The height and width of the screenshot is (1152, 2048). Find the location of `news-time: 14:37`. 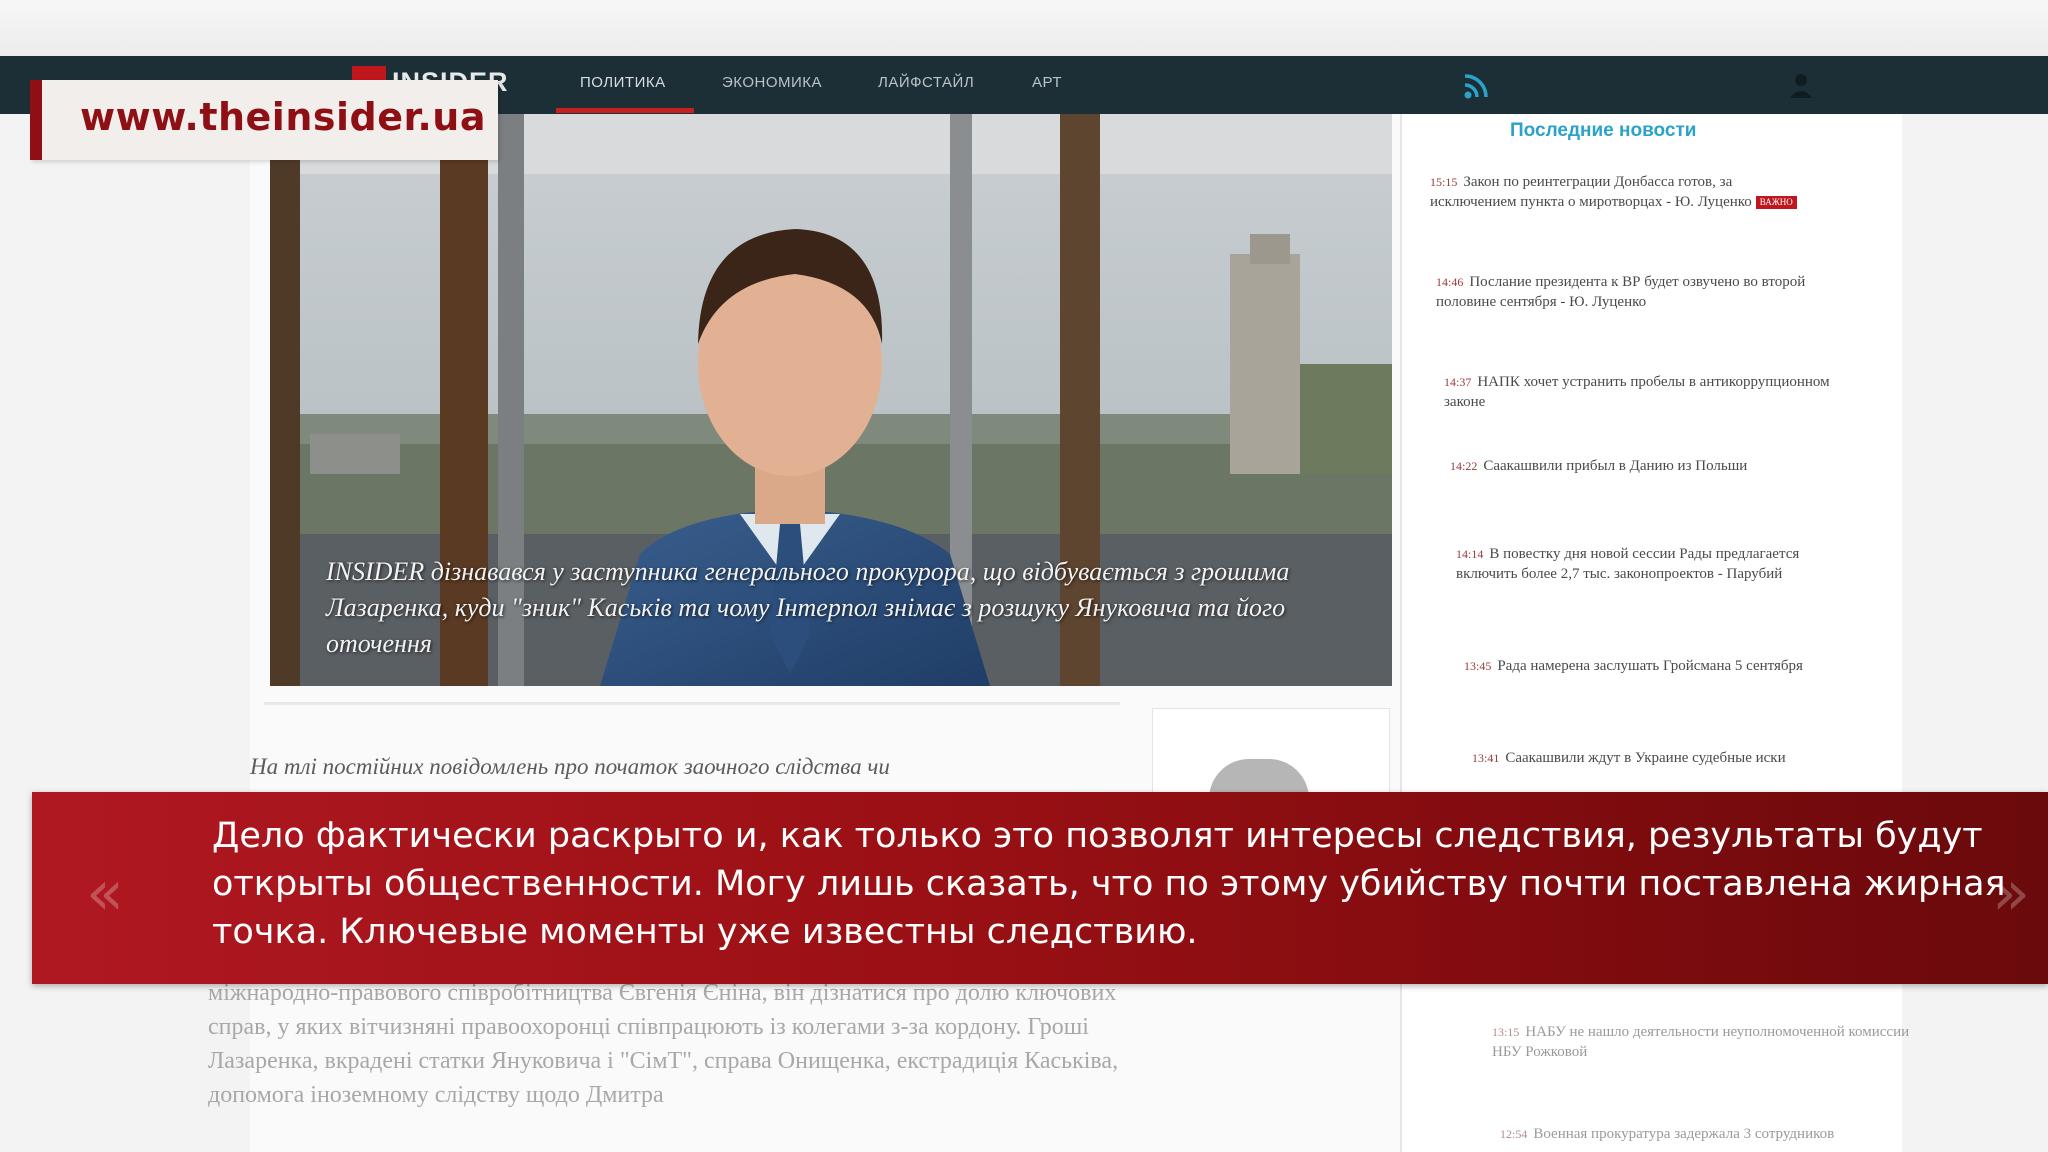

news-time: 14:37 is located at coordinates (1458, 382).